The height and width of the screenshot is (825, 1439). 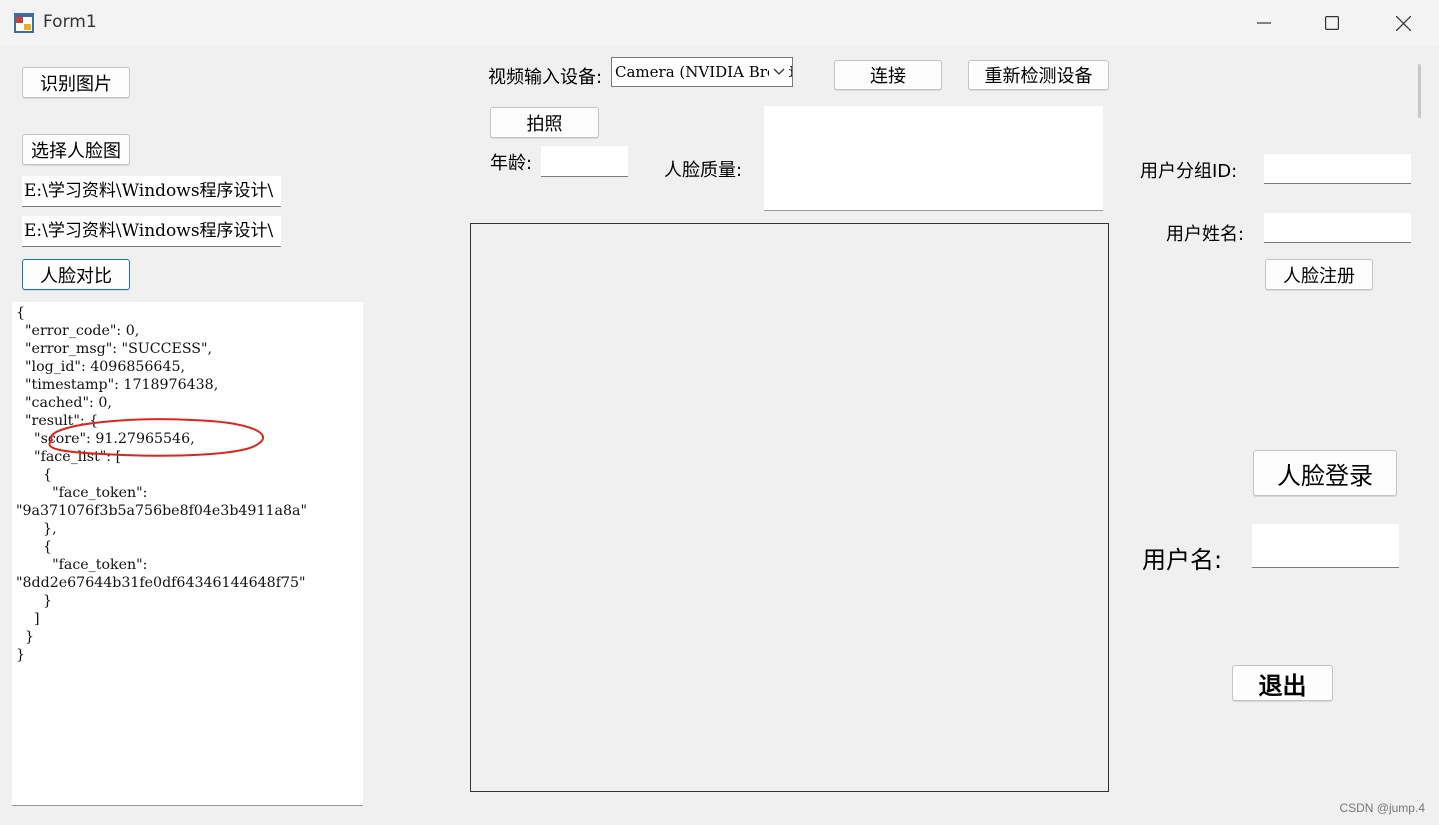 I want to click on window-title: Form1, so click(x=70, y=22).